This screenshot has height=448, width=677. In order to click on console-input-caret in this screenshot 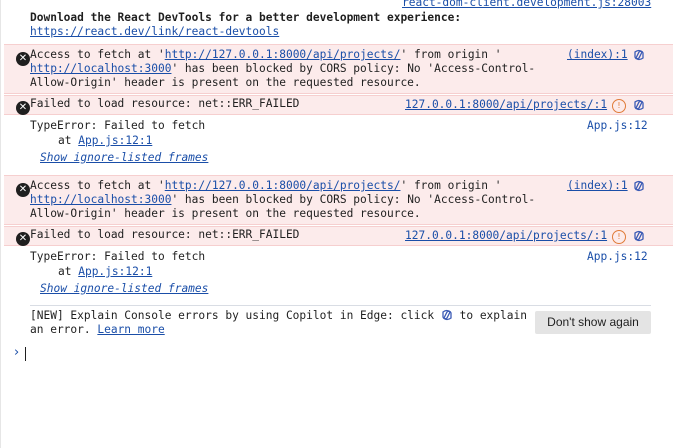, I will do `click(25, 354)`.